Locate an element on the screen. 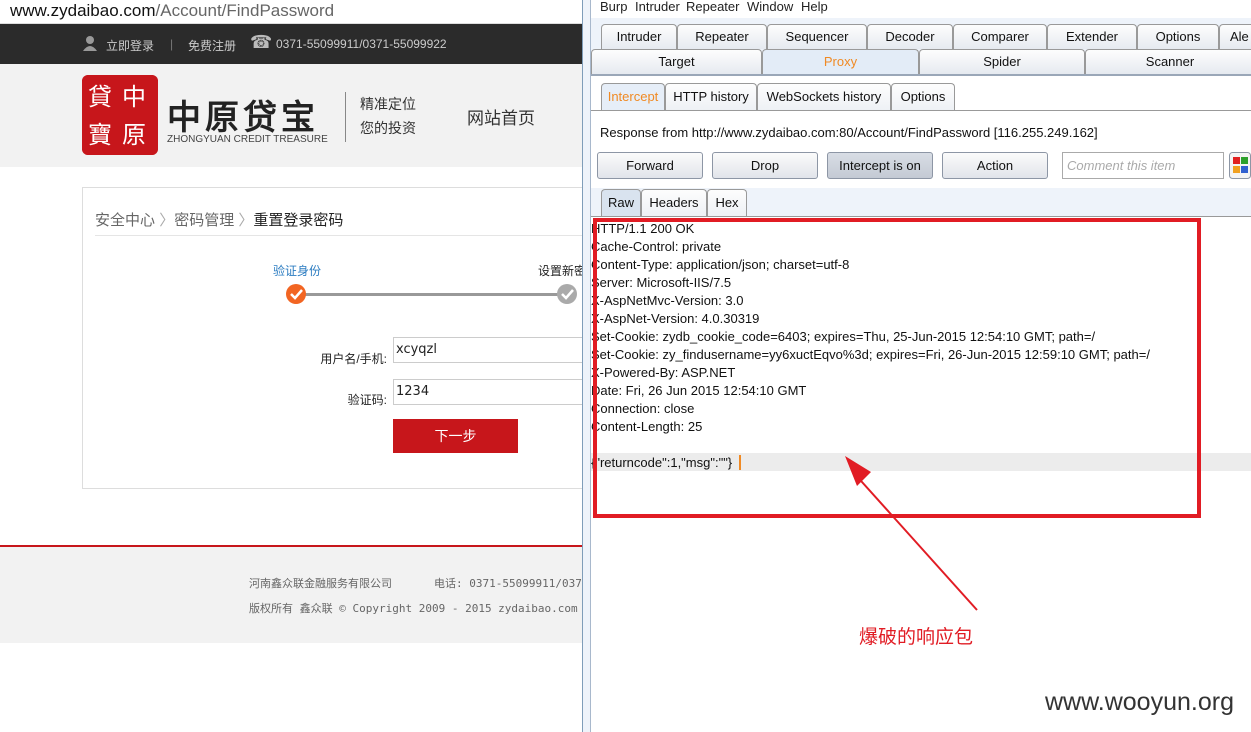 This screenshot has height=732, width=1251. login-link: 立即登录 is located at coordinates (130, 45).